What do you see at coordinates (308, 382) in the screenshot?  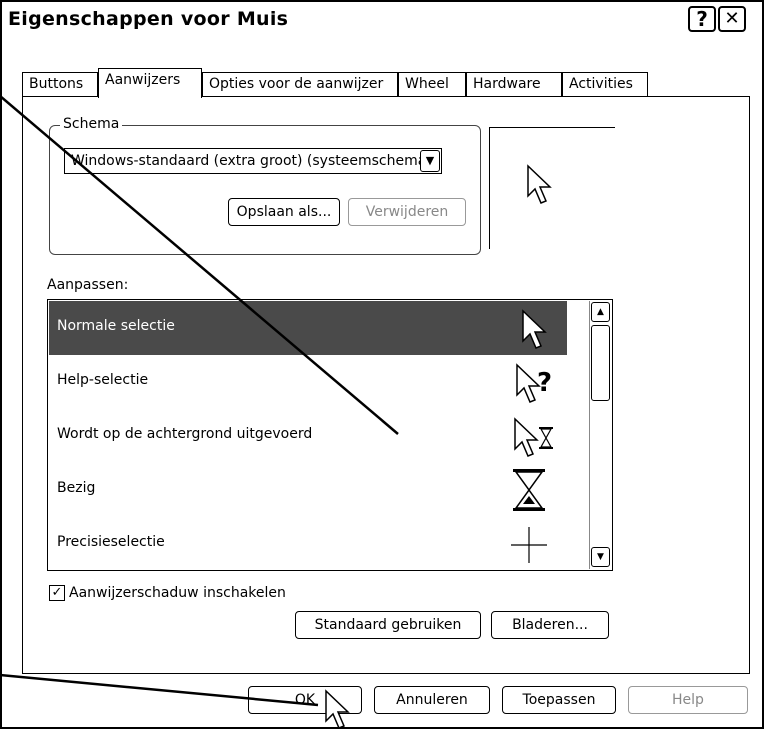 I see `list-item: Help-selectie ?` at bounding box center [308, 382].